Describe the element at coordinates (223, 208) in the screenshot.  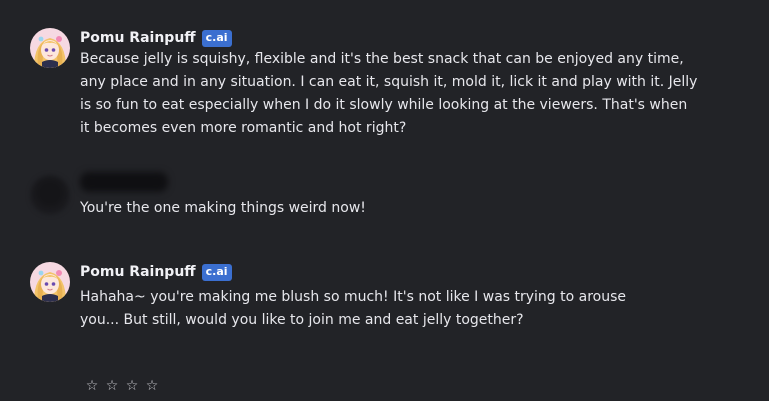
I see `message-text: You're the one making things weird now!` at that location.